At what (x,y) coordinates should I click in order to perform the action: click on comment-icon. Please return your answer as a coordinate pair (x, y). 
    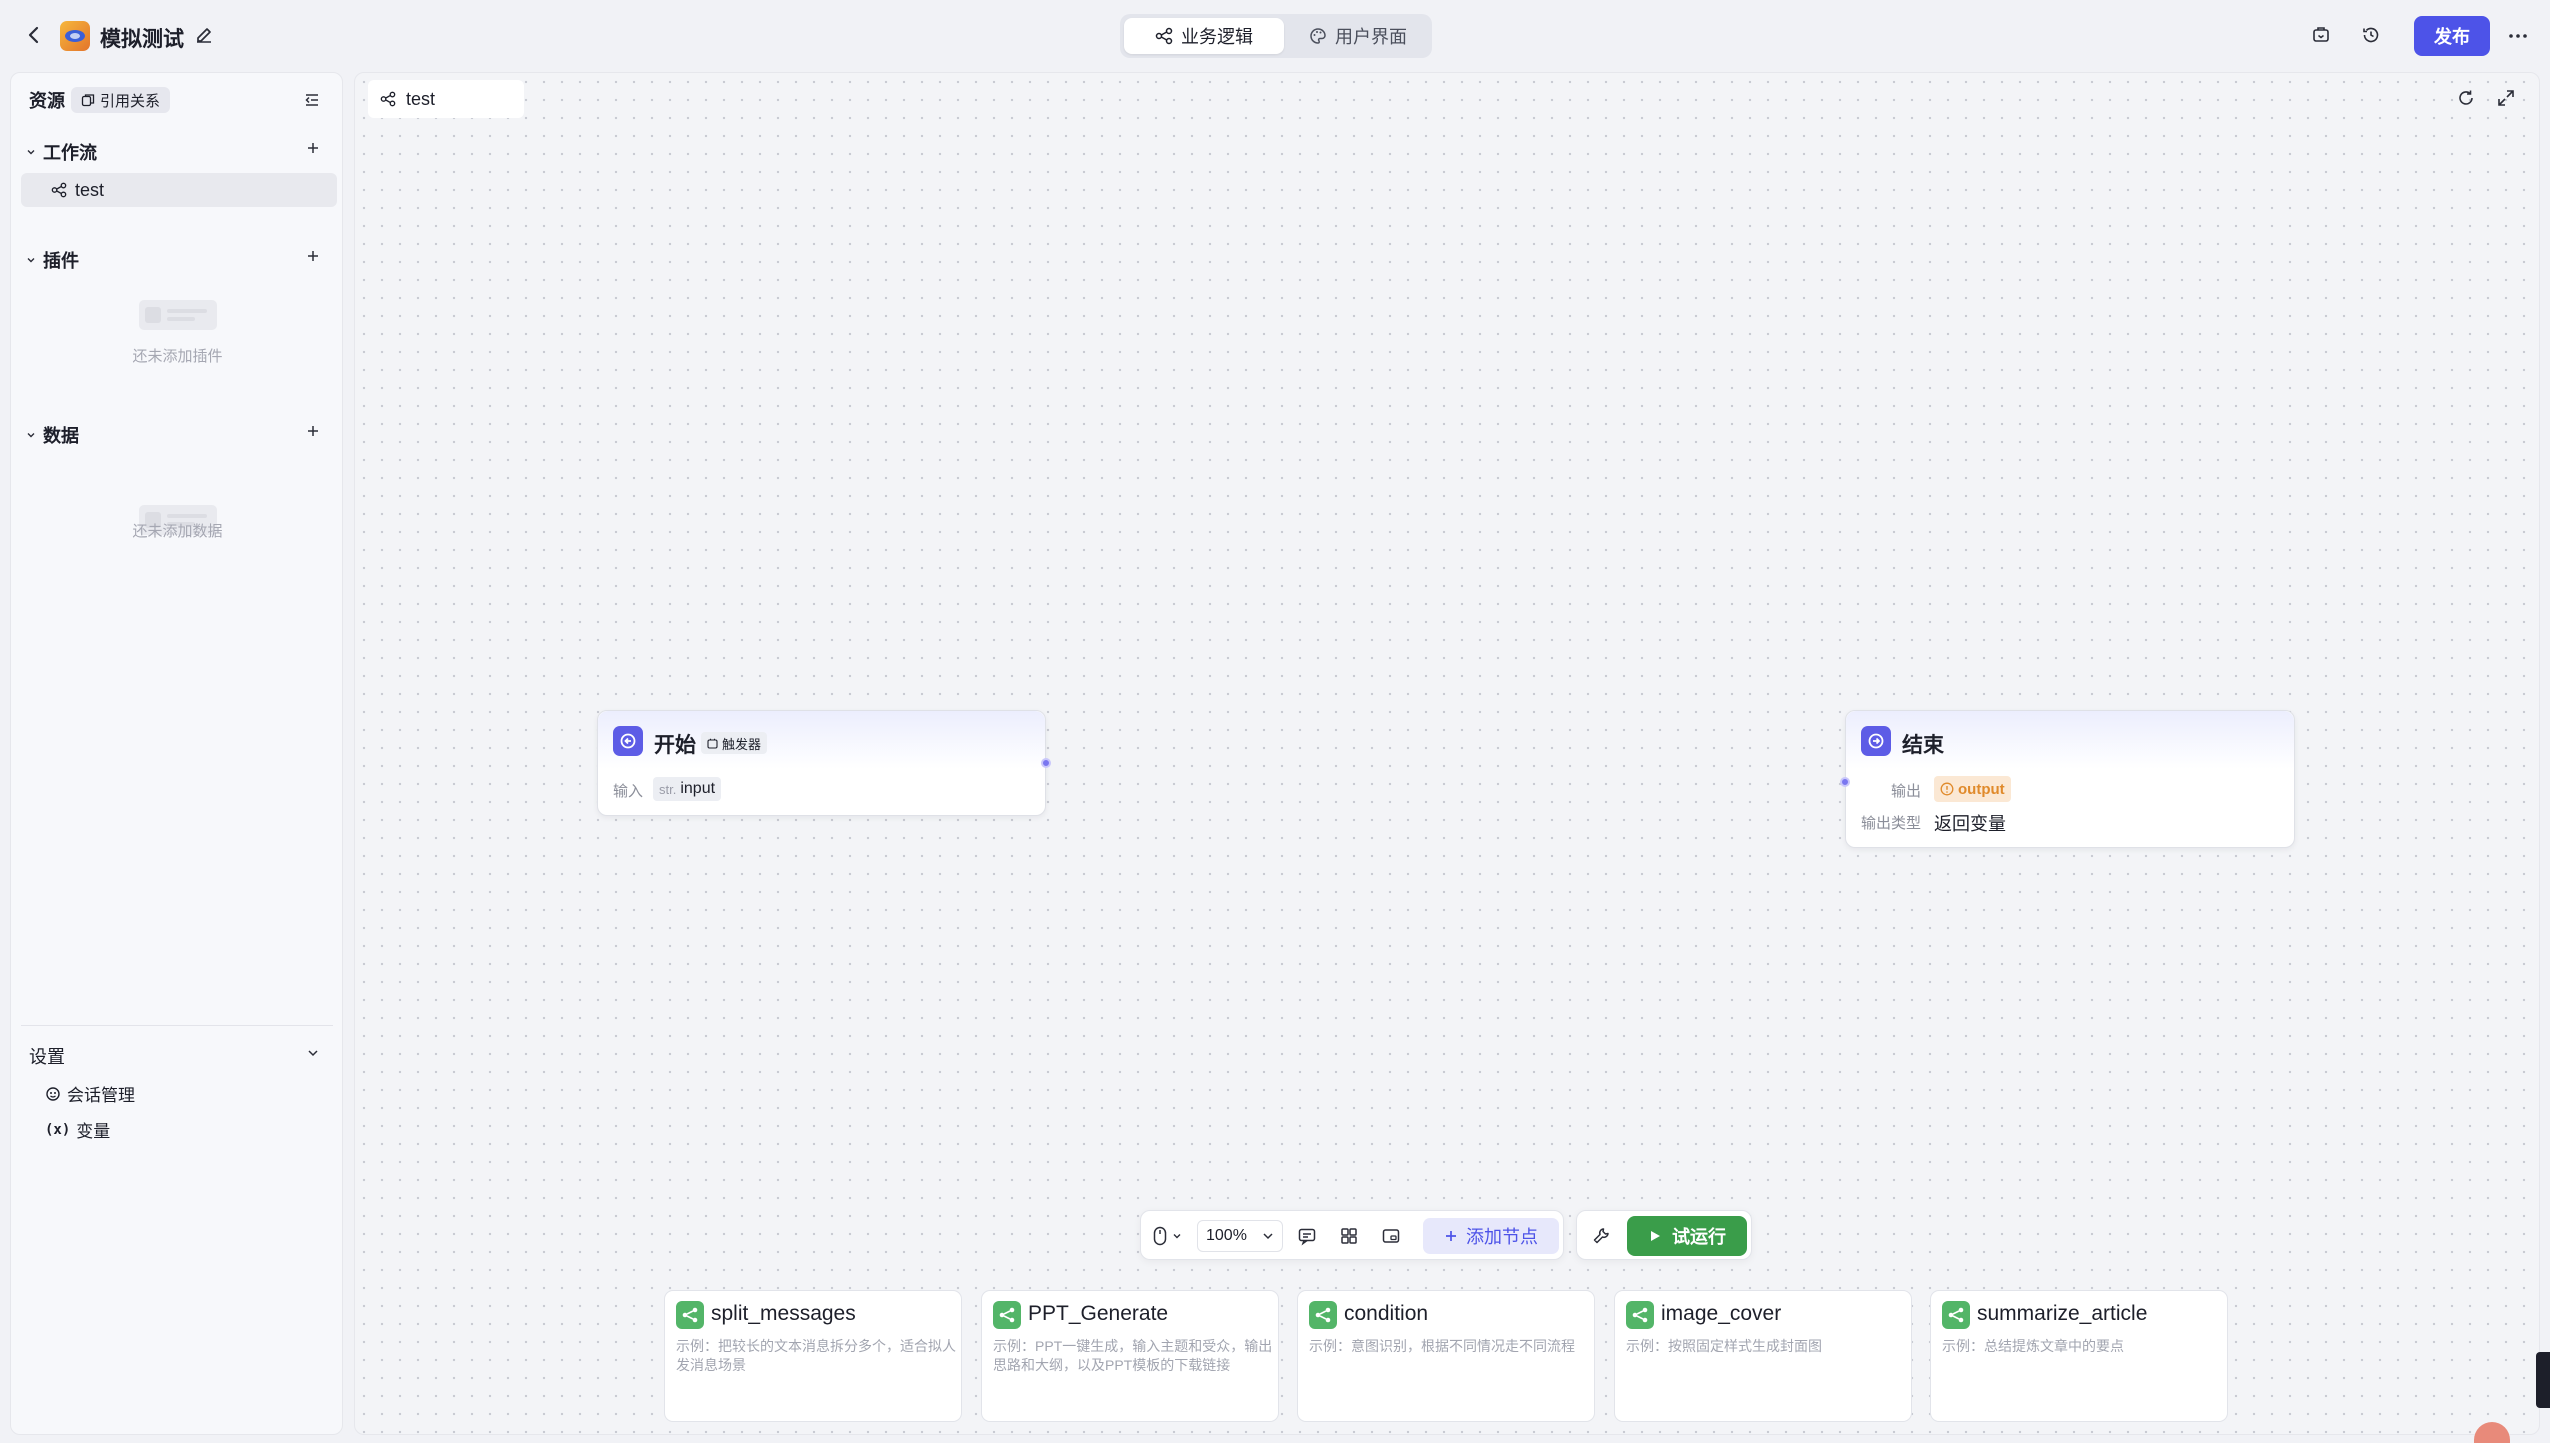
    Looking at the image, I should click on (1307, 1236).